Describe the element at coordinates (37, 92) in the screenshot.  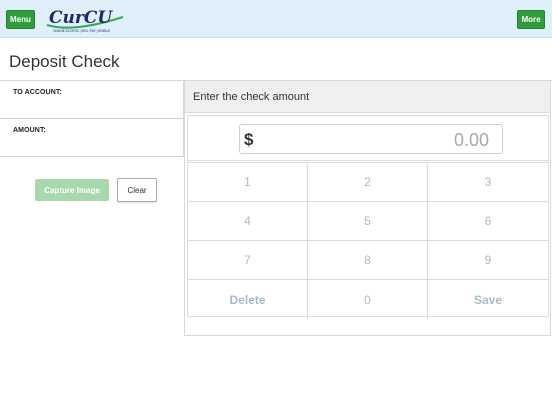
I see `to-account-label: TO ACCOUNT:` at that location.